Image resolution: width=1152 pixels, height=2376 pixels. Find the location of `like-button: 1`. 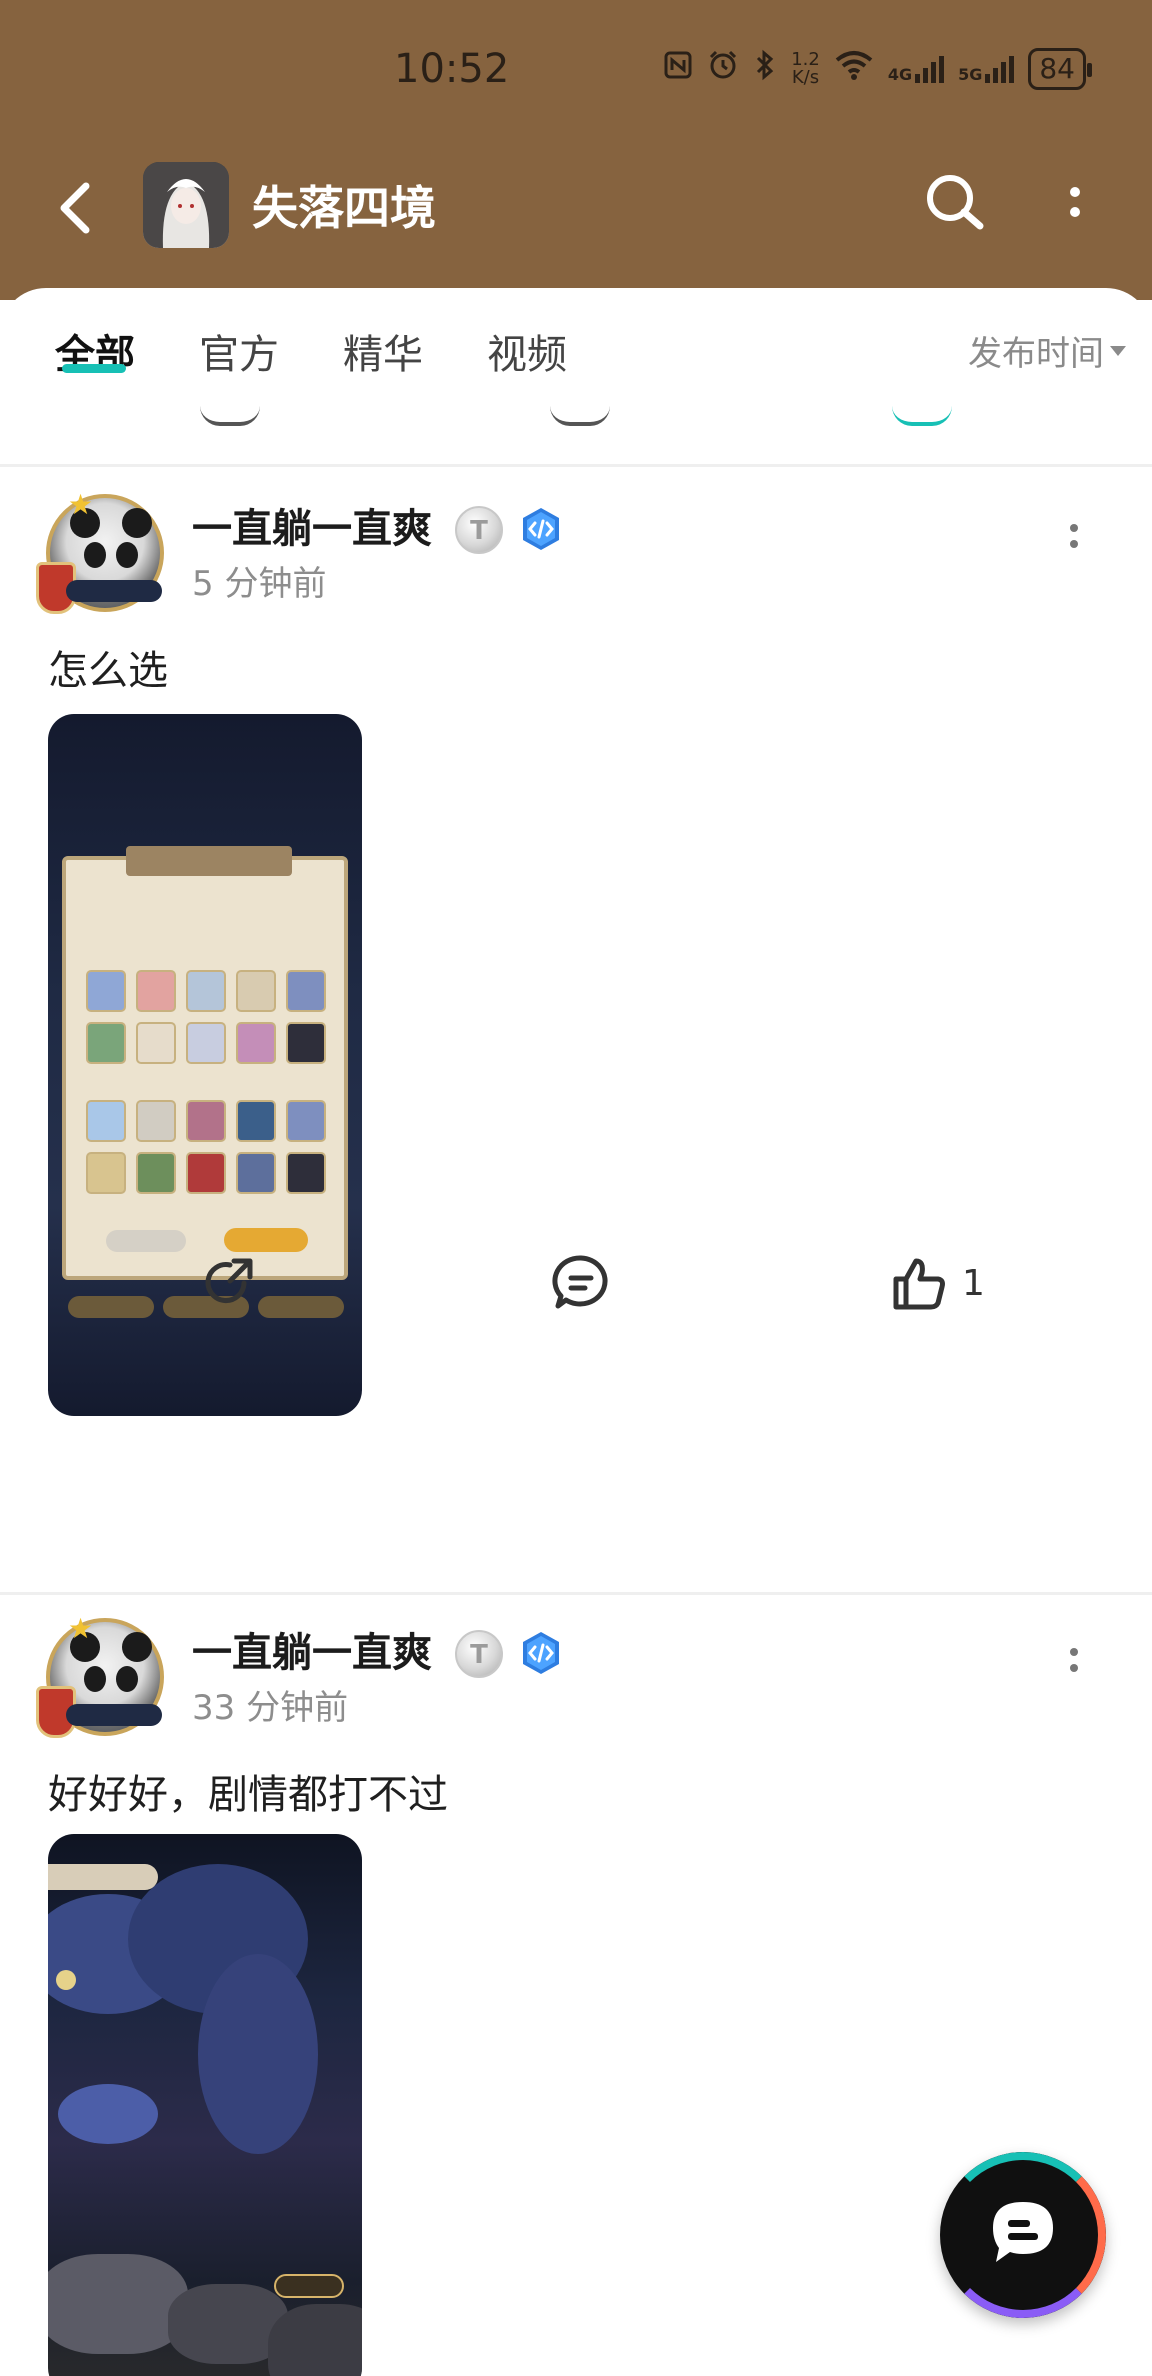

like-button: 1 is located at coordinates (936, 1283).